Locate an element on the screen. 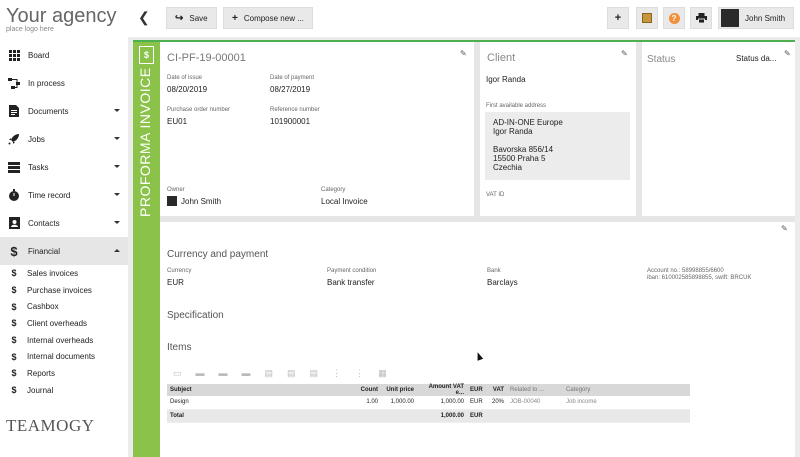  submenu-item-cashbox: $ Cashbox is located at coordinates (64, 306).